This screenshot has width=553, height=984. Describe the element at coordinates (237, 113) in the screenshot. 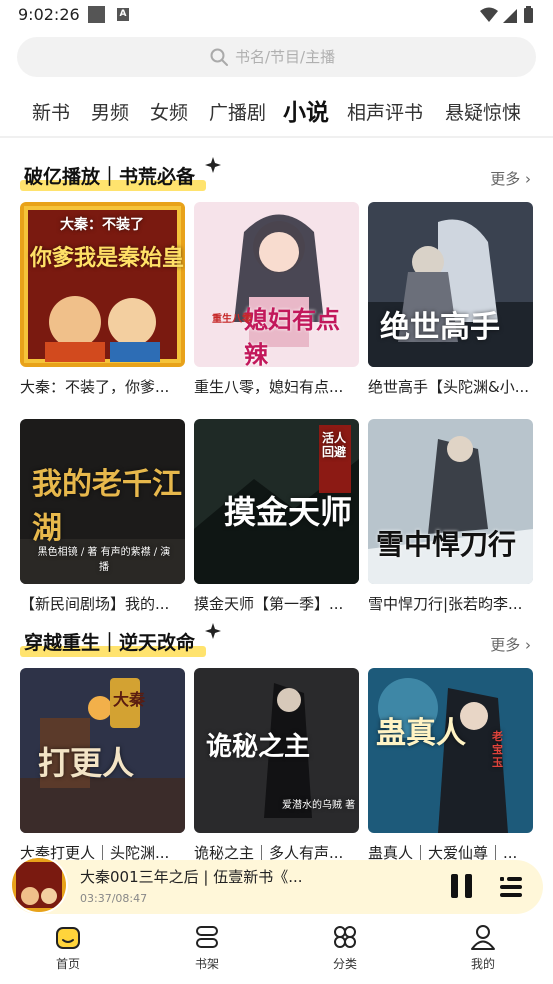

I see `tab-radio-drama: 广播剧` at that location.